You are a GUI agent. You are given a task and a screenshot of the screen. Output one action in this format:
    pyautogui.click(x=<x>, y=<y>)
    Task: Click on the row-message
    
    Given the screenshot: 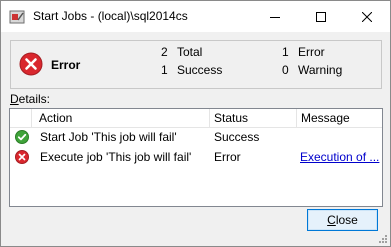 What is the action you would take?
    pyautogui.click(x=340, y=137)
    